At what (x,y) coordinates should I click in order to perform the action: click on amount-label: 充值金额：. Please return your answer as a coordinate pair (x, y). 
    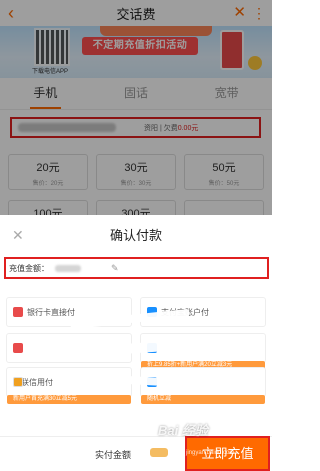
    Looking at the image, I should click on (29, 268).